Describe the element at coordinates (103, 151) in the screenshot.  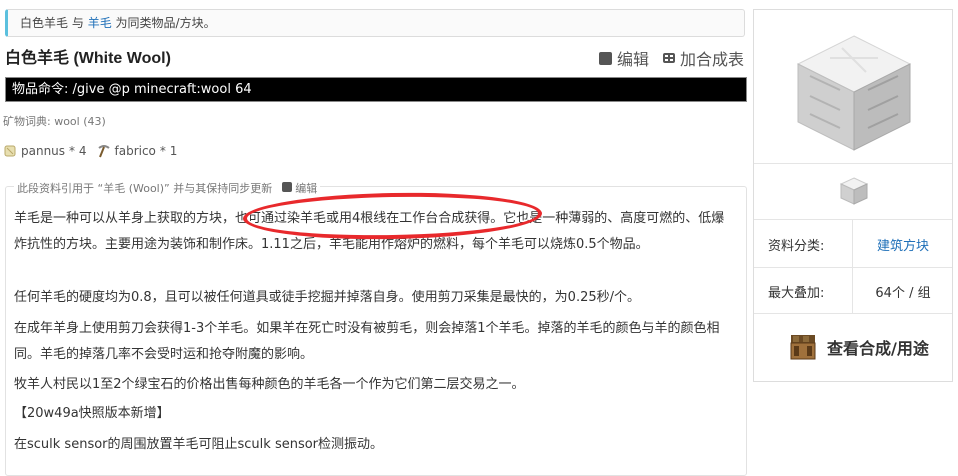
I see `pickaxe-icon` at that location.